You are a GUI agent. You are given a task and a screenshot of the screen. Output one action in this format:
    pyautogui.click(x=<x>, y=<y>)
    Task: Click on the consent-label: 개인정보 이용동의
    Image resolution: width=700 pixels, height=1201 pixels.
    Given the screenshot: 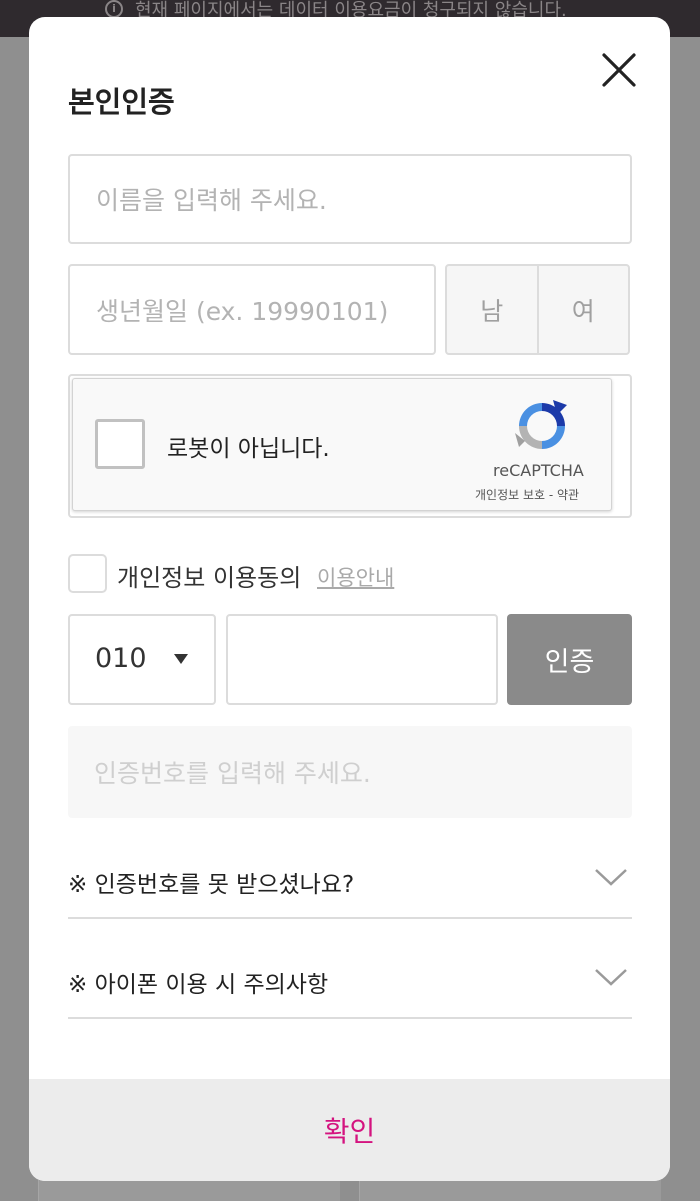 What is the action you would take?
    pyautogui.click(x=209, y=578)
    